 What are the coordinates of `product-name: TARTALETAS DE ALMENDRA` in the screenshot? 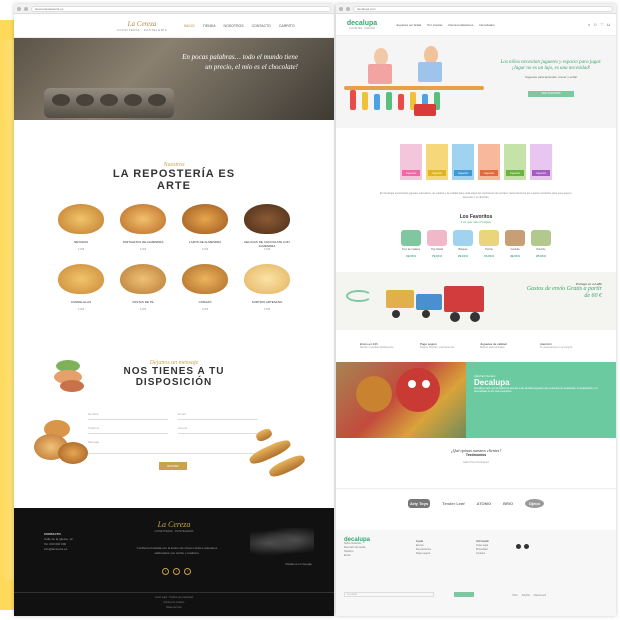 It's located at (143, 244).